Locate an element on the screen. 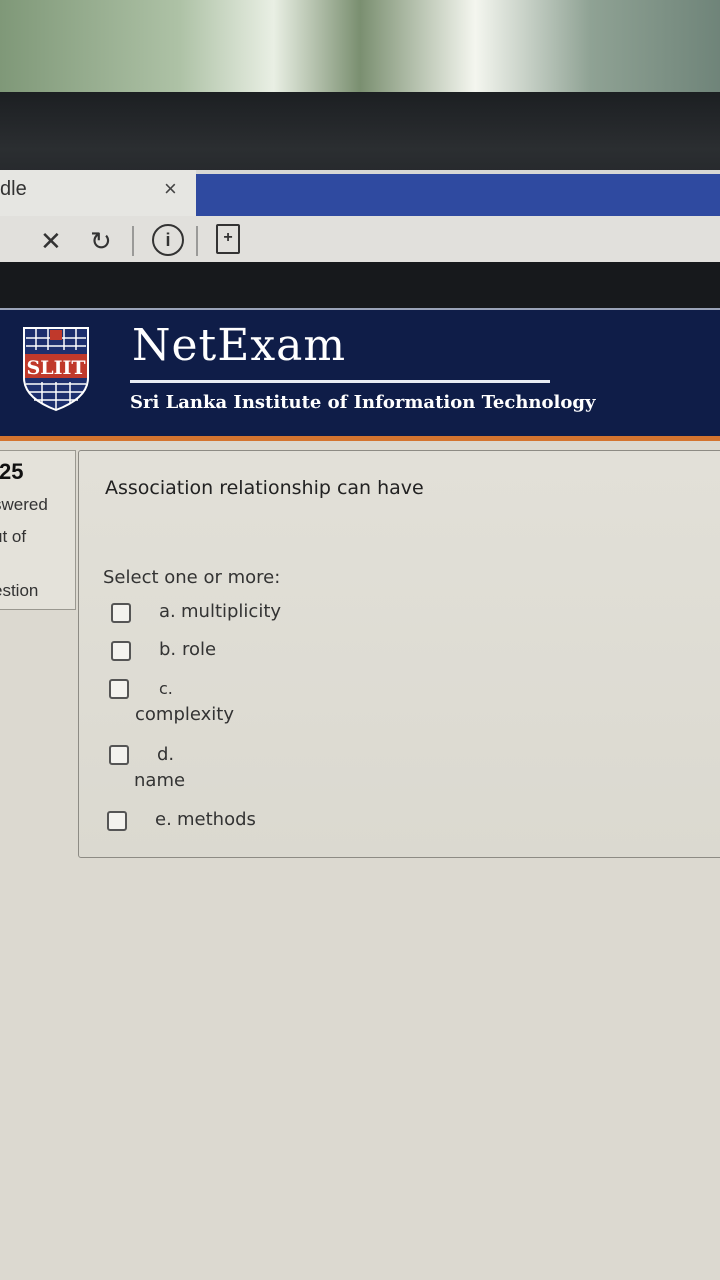 The height and width of the screenshot is (1280, 720). header-accent-bar is located at coordinates (360, 438).